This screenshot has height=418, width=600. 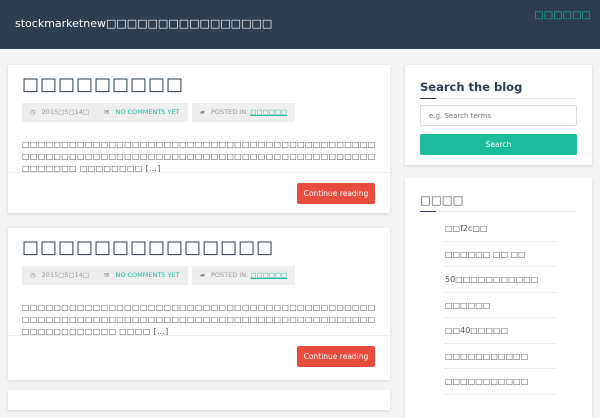 What do you see at coordinates (501, 280) in the screenshot?
I see `recent-post-link: 50□□□□□□□□□□□` at bounding box center [501, 280].